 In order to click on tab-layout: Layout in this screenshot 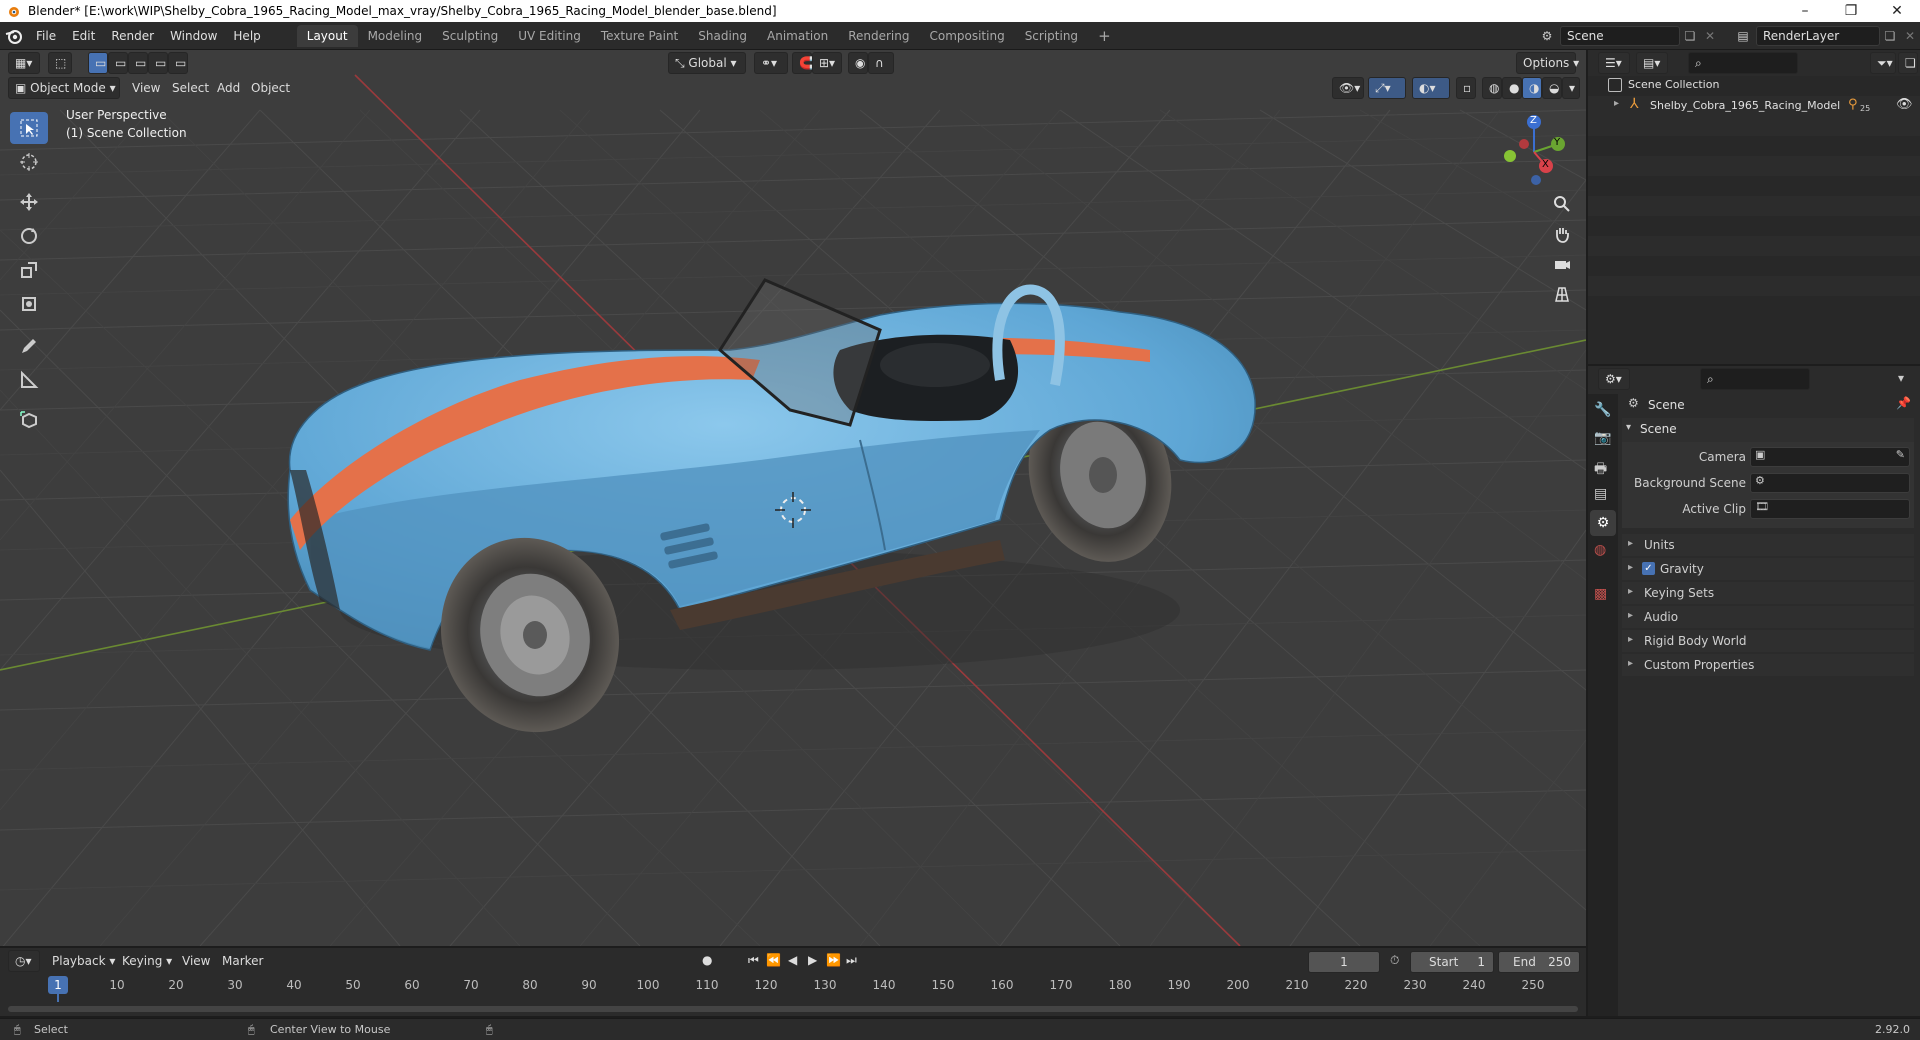, I will do `click(327, 35)`.